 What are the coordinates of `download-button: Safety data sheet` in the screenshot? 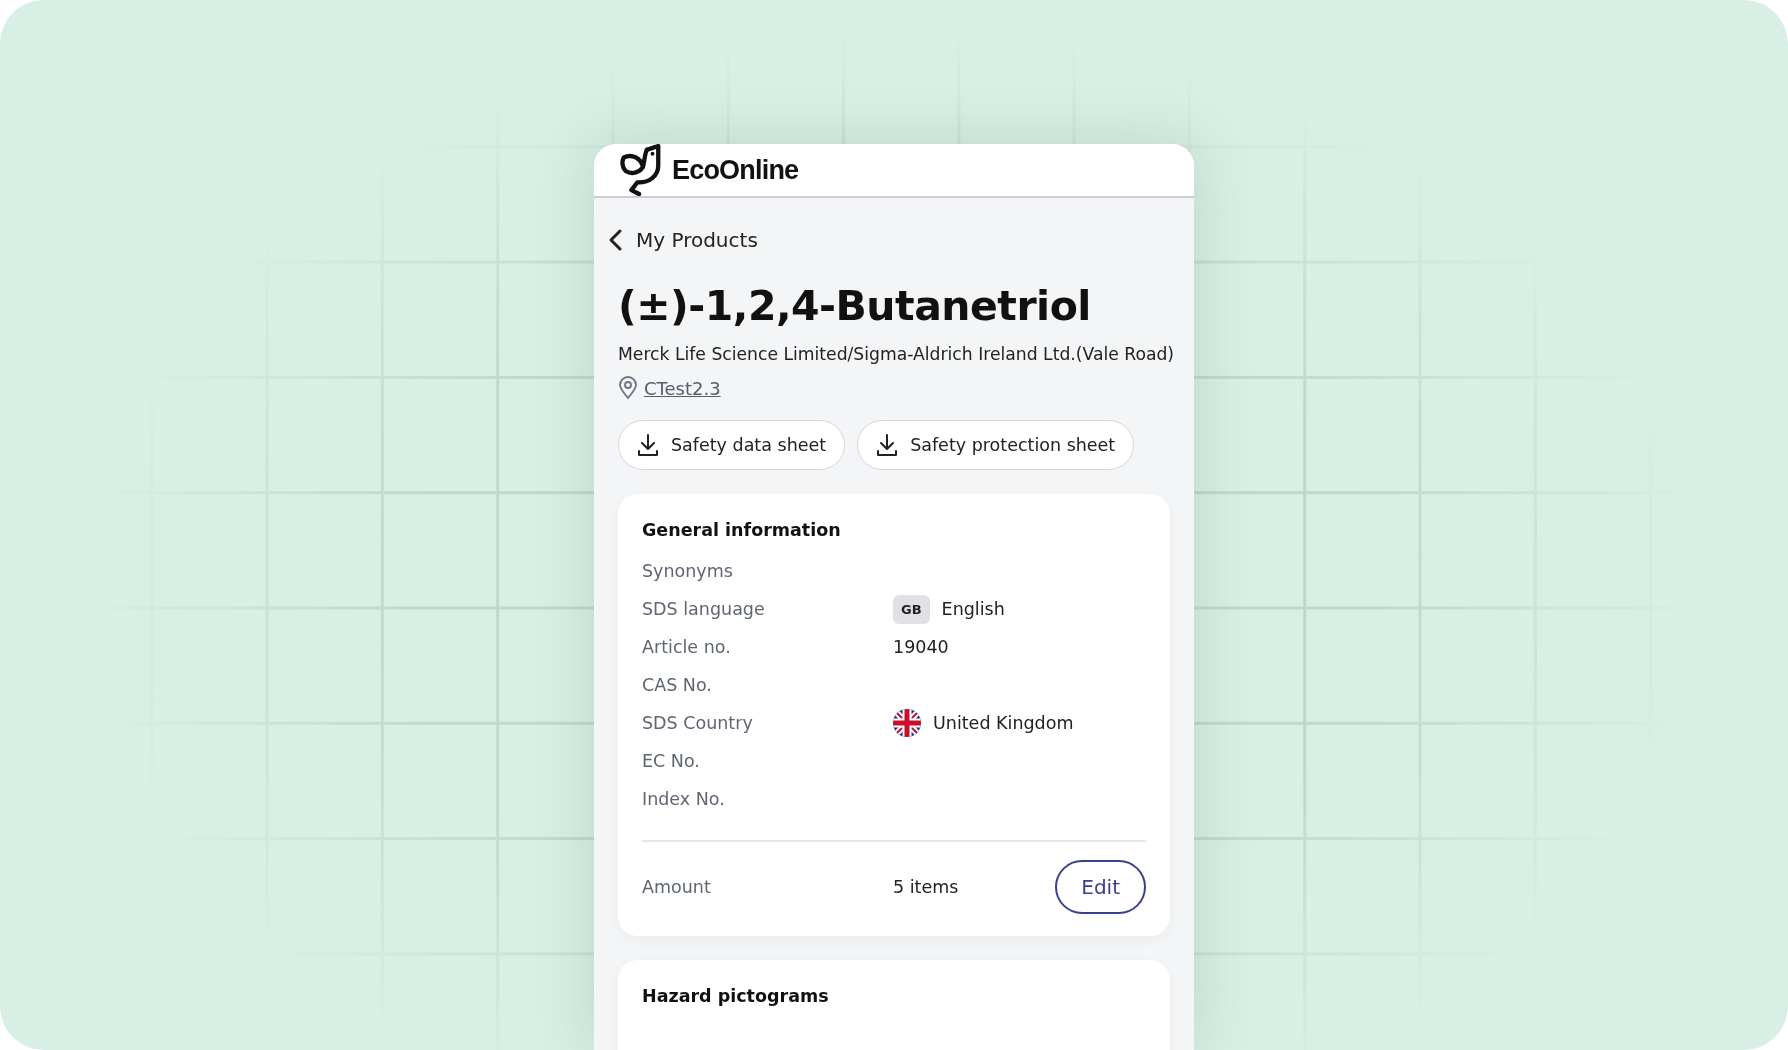 It's located at (732, 445).